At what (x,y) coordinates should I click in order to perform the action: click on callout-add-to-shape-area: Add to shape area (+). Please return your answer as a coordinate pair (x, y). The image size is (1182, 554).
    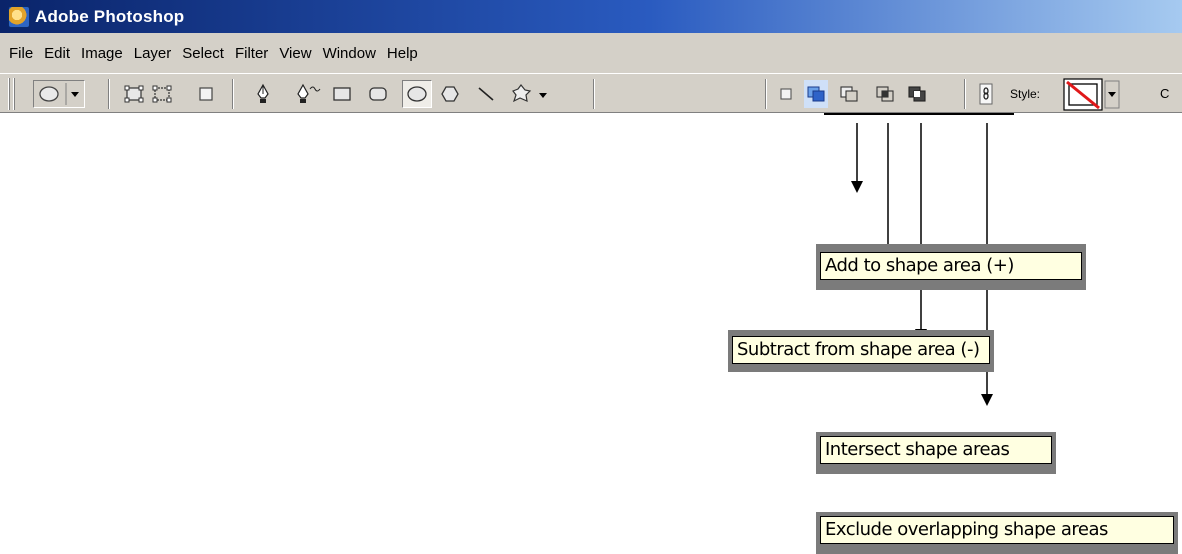
    Looking at the image, I should click on (951, 266).